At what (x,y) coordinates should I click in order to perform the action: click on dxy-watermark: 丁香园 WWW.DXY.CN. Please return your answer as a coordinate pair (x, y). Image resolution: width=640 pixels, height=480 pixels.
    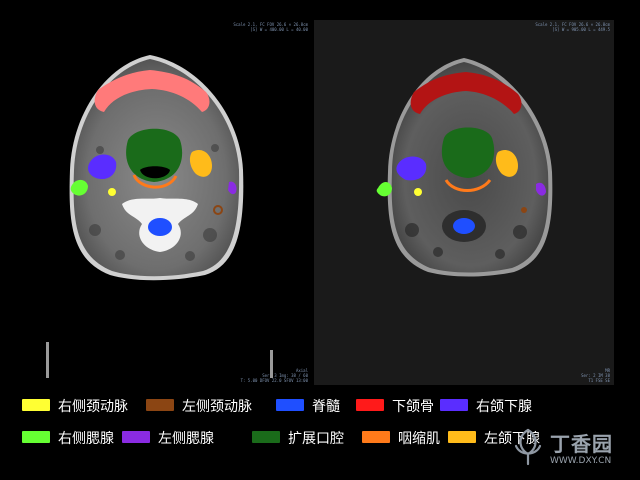
    Looking at the image, I should click on (566, 448).